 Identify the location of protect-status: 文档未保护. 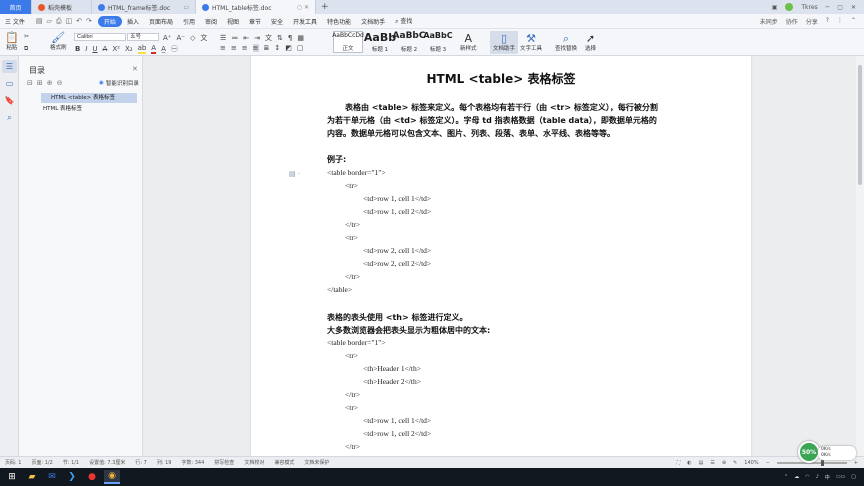
(316, 462).